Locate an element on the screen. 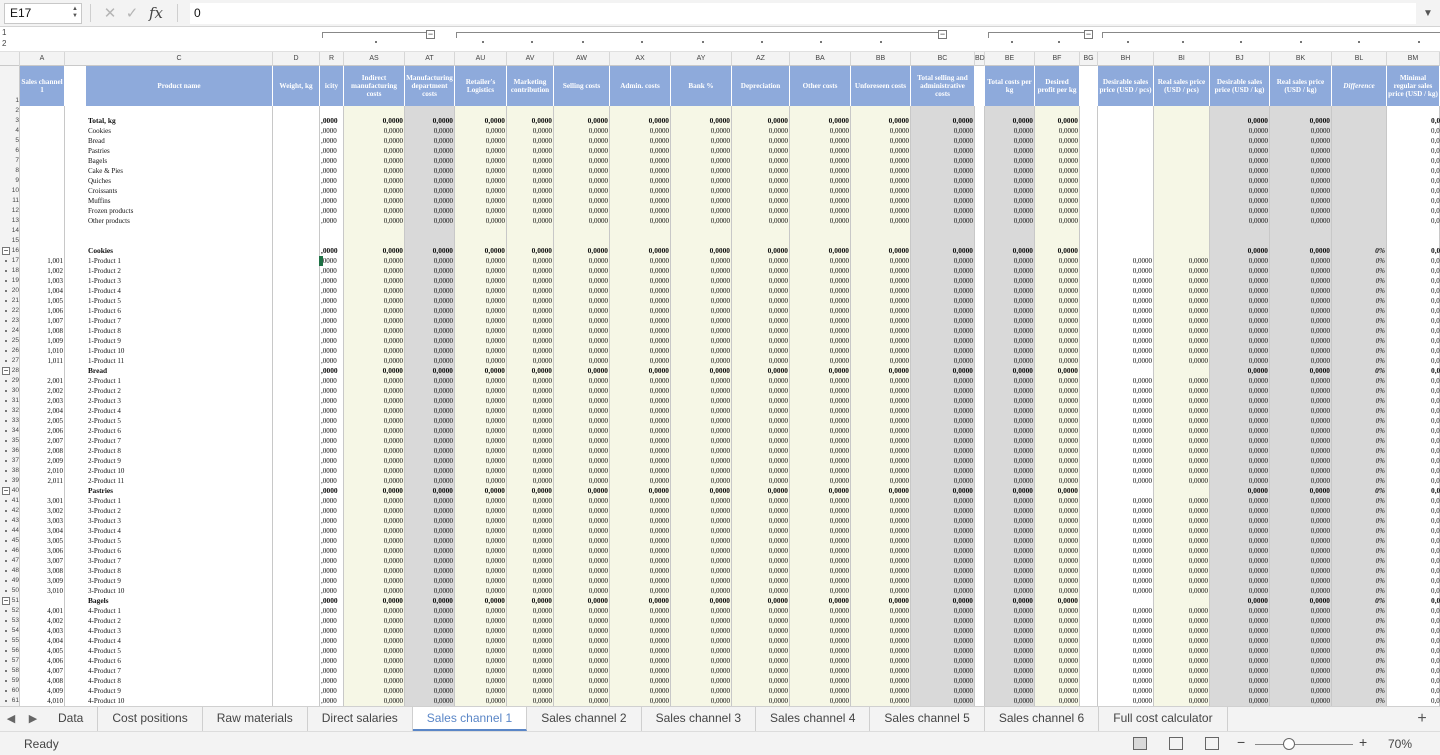 This screenshot has height=755, width=1440. price-cell-bh: 0,0000 is located at coordinates (1126, 621).